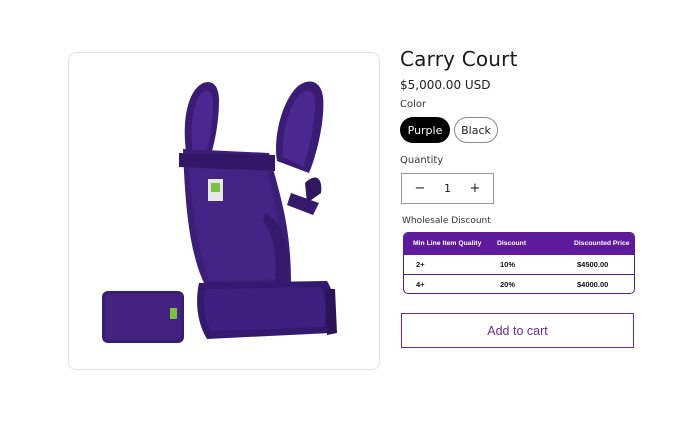 Image resolution: width=700 pixels, height=423 pixels. What do you see at coordinates (508, 264) in the screenshot?
I see `cell-discount: 10%` at bounding box center [508, 264].